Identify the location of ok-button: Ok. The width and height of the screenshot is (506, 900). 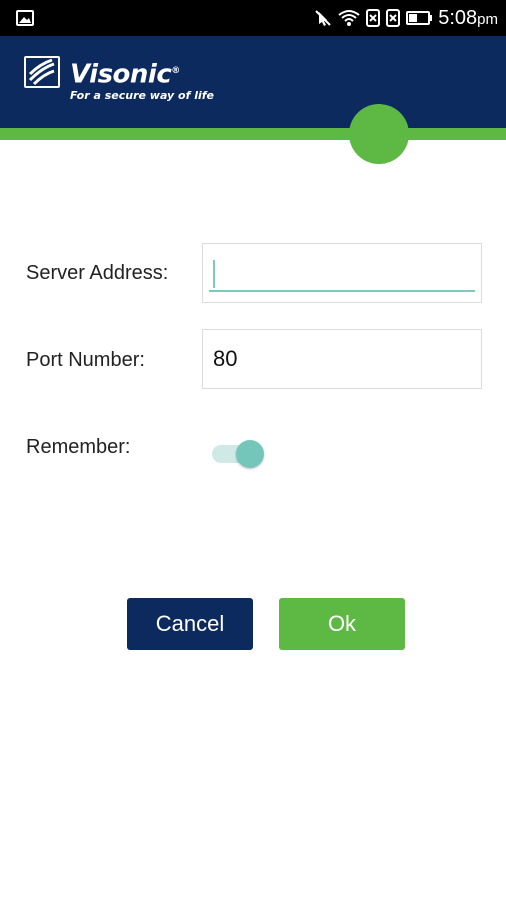
(342, 624).